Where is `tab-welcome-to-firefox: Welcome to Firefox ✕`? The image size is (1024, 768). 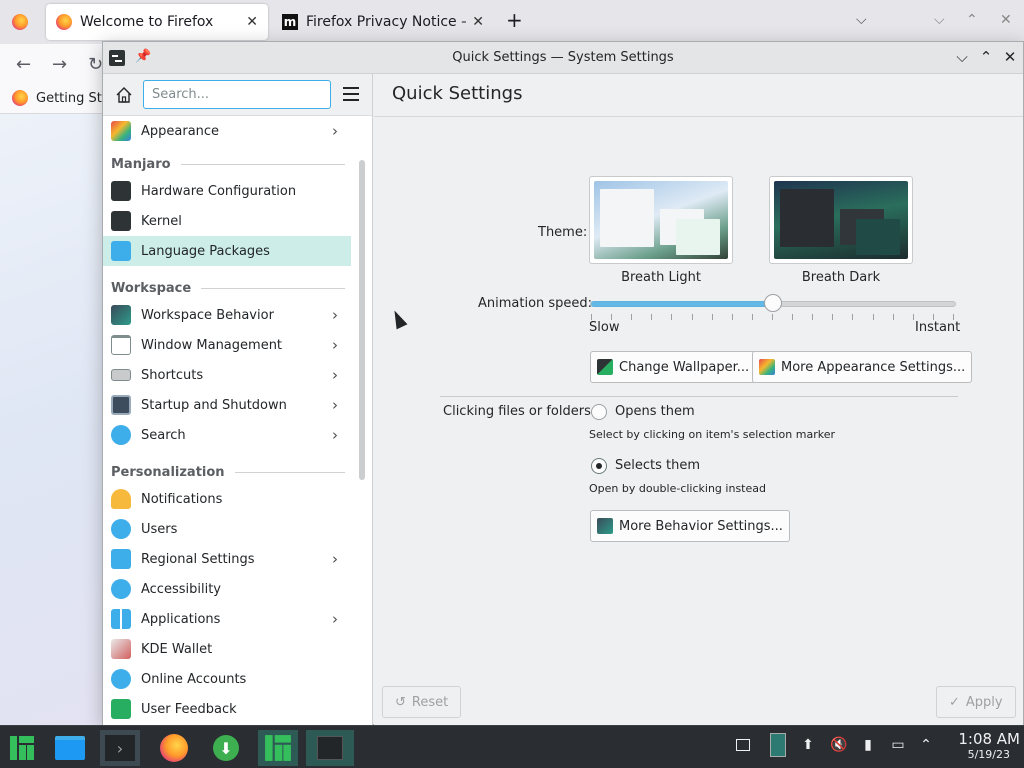
tab-welcome-to-firefox: Welcome to Firefox ✕ is located at coordinates (157, 22).